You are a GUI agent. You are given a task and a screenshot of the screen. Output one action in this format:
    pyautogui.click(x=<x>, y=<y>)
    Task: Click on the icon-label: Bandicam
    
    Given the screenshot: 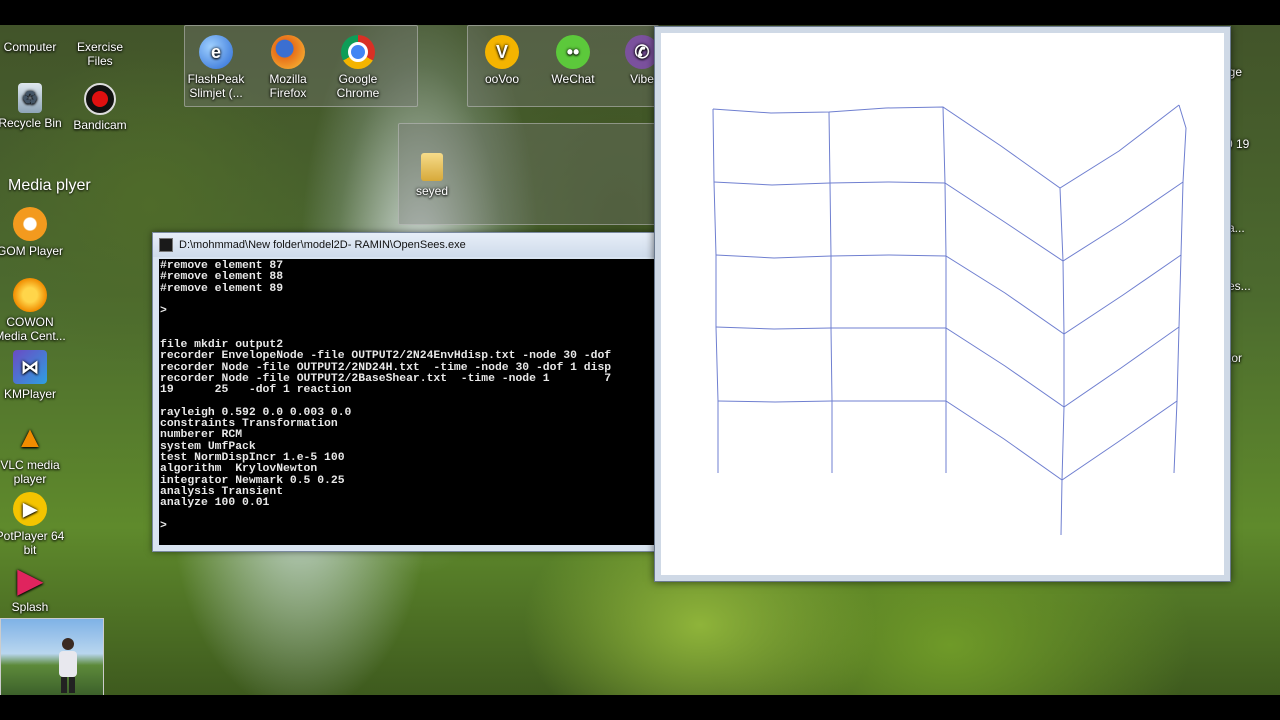 What is the action you would take?
    pyautogui.click(x=100, y=125)
    